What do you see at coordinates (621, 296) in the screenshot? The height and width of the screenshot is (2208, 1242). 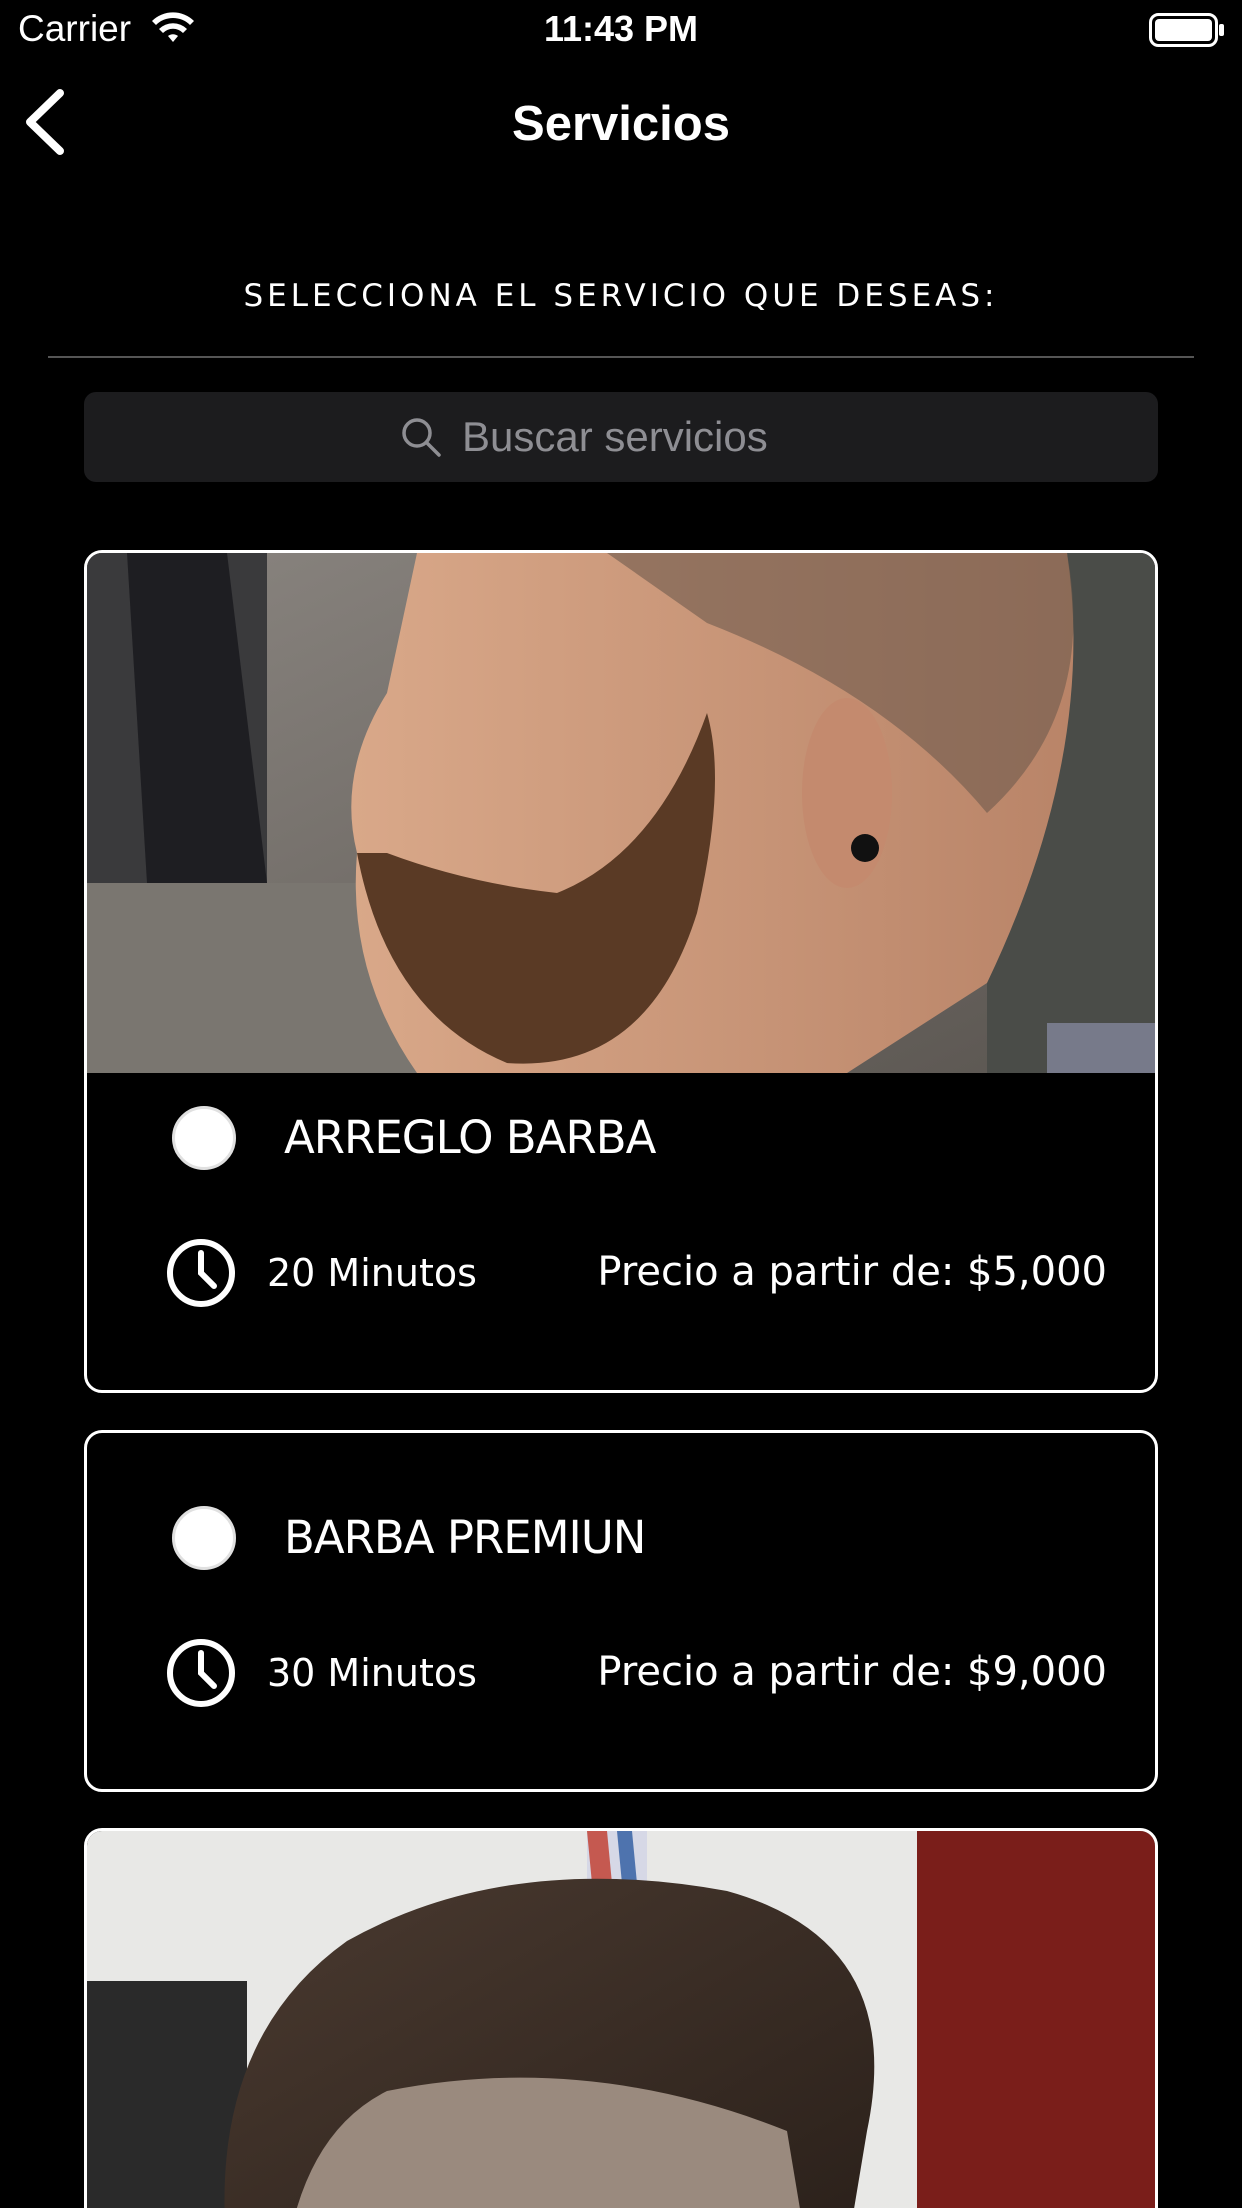 I see `section-heading: SELECCIONA EL SERVICIO QUE DESEAS:` at bounding box center [621, 296].